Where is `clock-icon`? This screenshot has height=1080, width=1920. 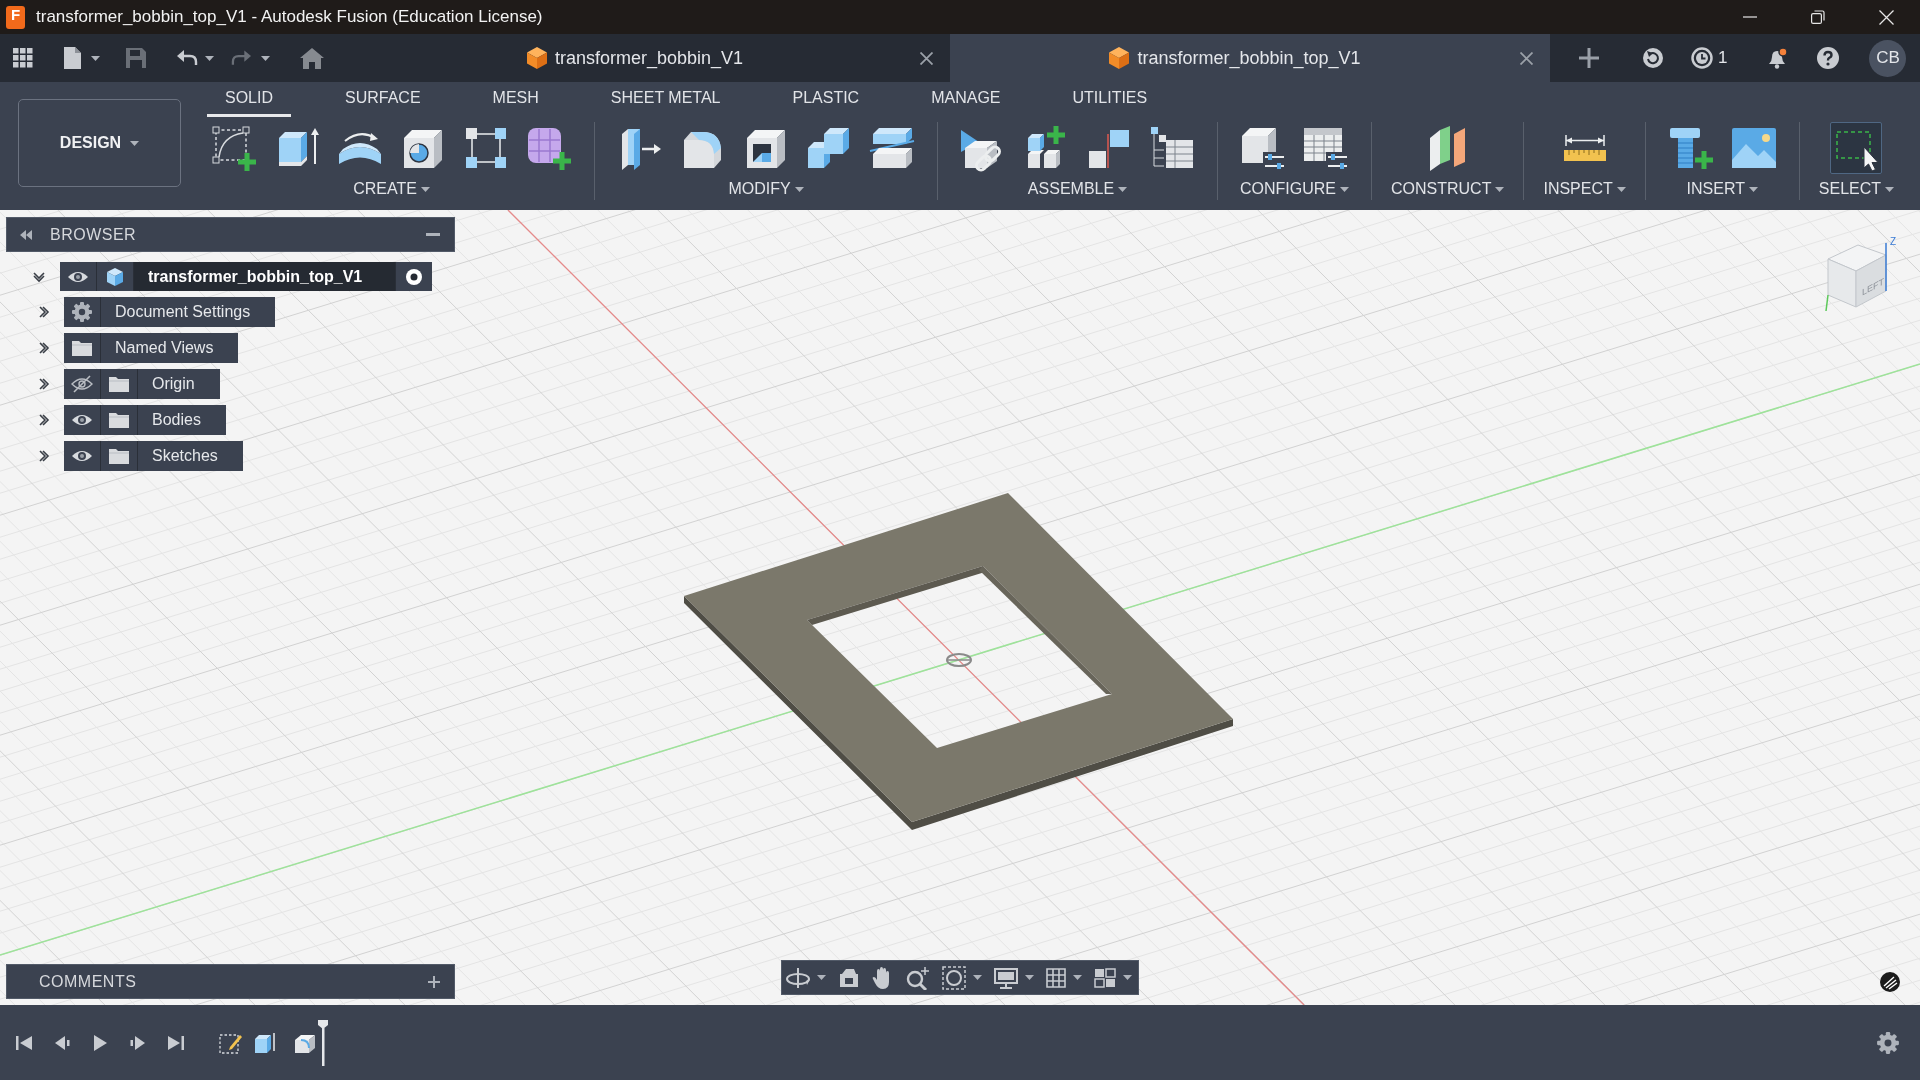
clock-icon is located at coordinates (1702, 58).